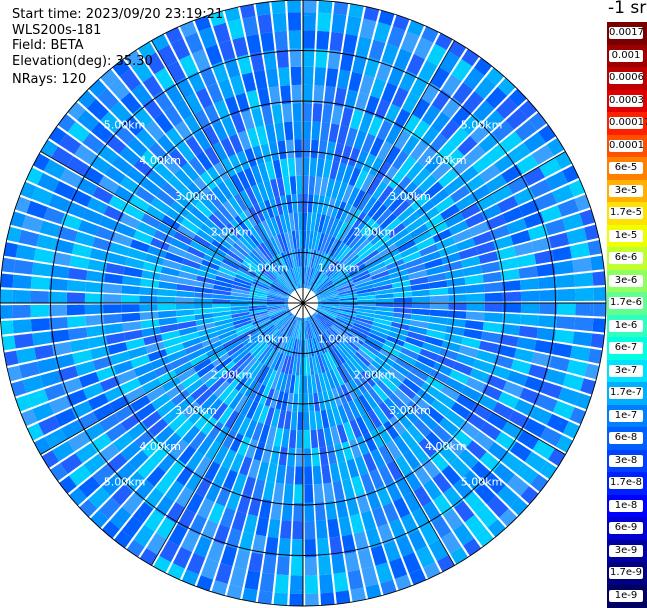  I want to click on colorbar-unit-label: -1 sr, so click(627, 9).